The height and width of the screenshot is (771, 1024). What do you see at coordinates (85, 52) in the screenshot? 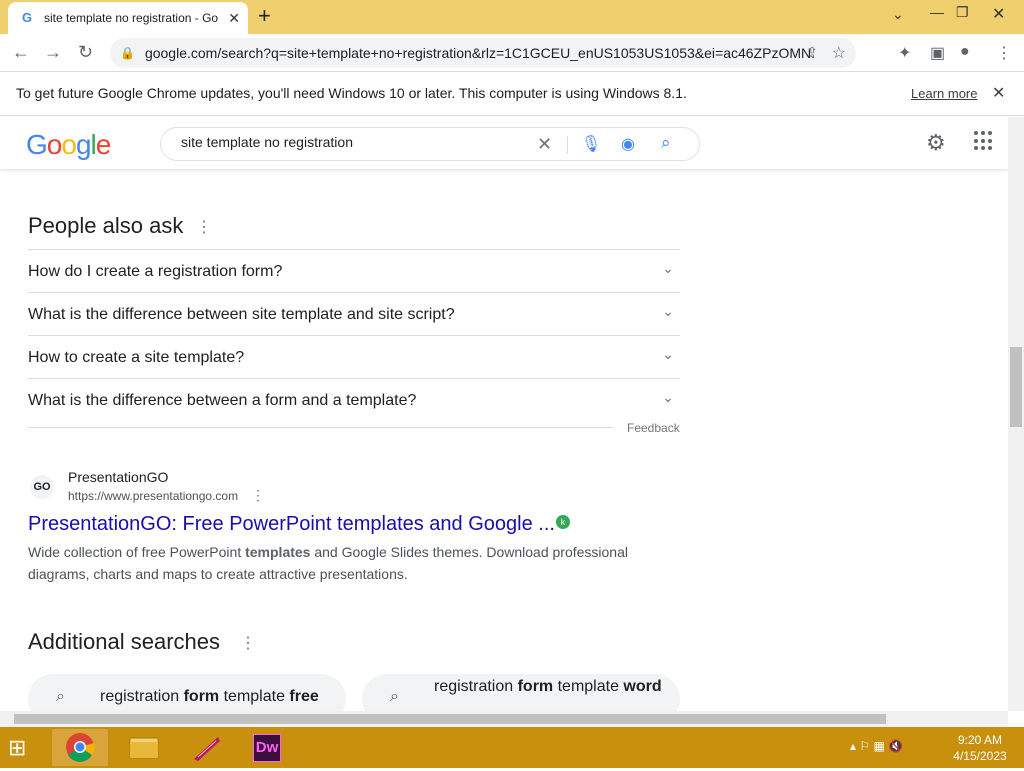
I see `reload-button: ↻` at bounding box center [85, 52].